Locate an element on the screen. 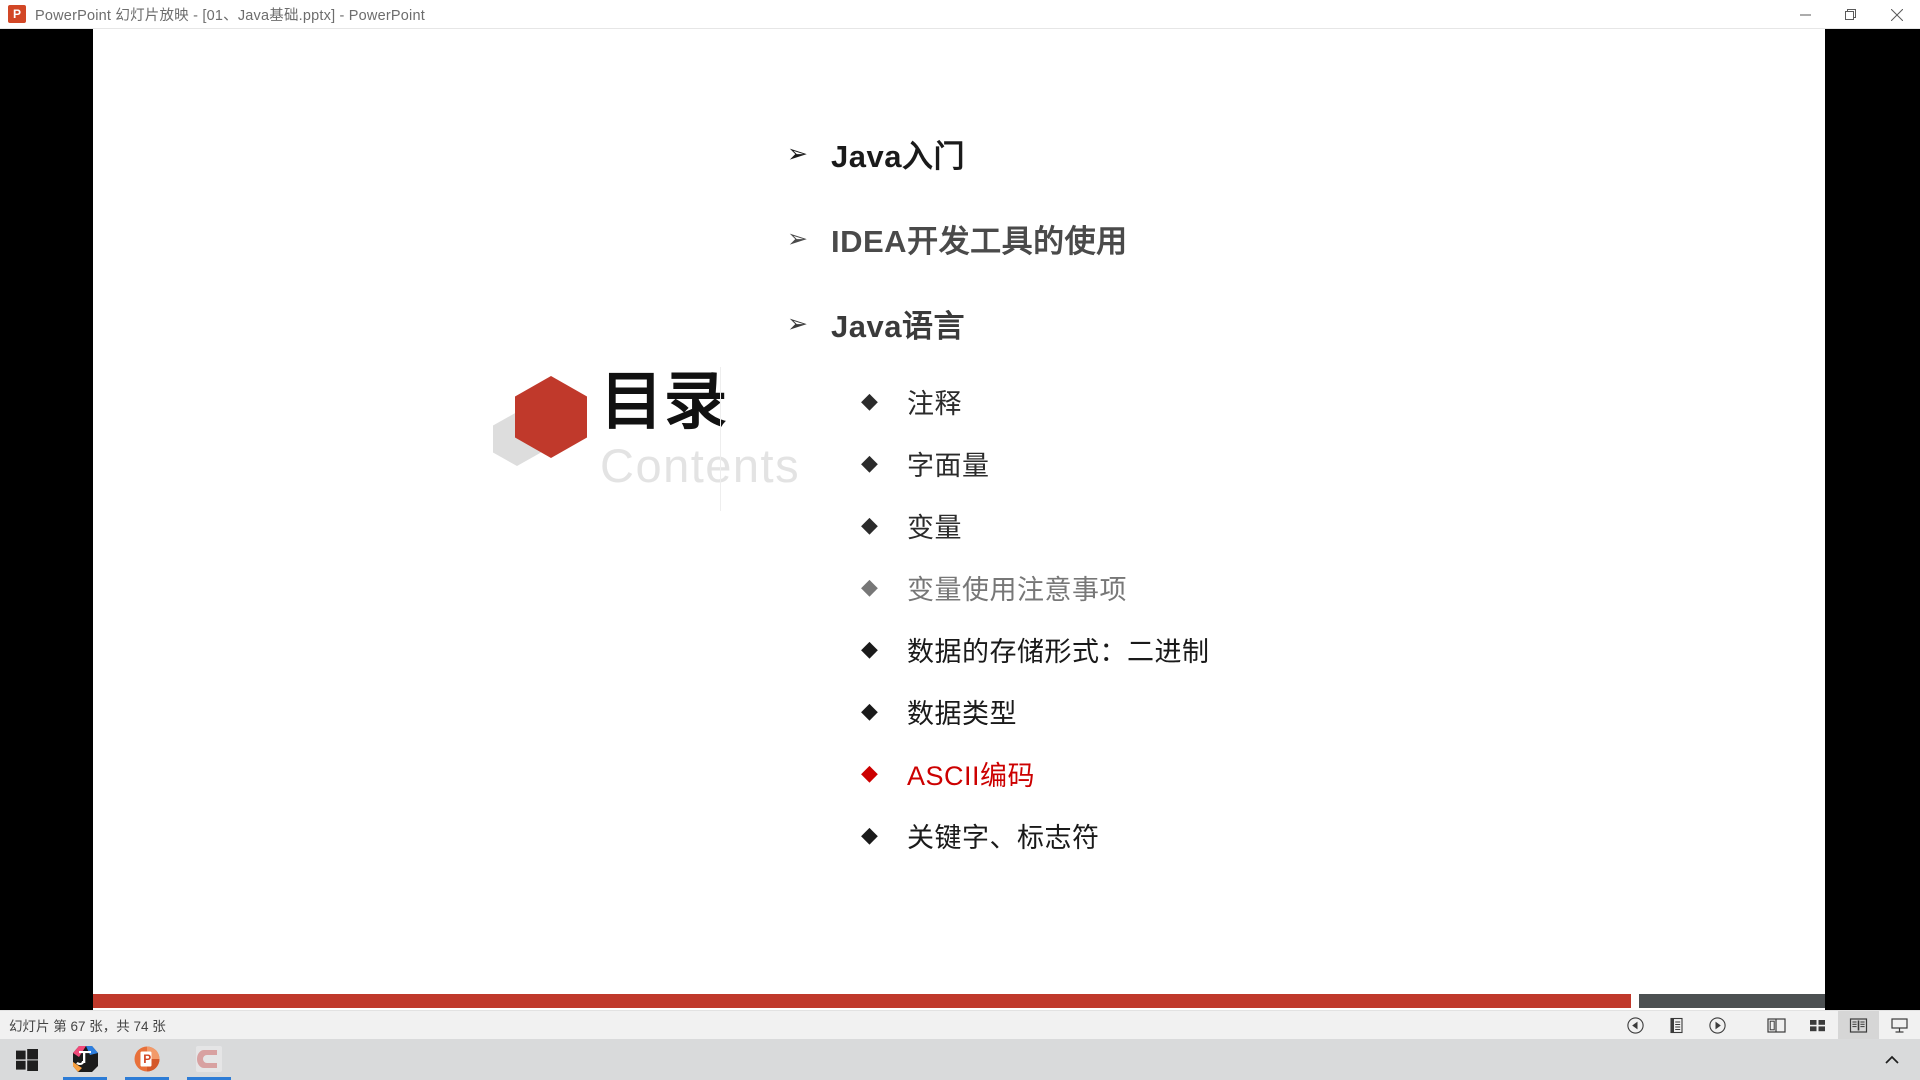  start-button is located at coordinates (27, 1059).